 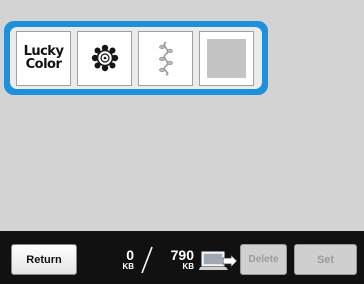 What do you see at coordinates (263, 259) in the screenshot?
I see `delete-button: Delete` at bounding box center [263, 259].